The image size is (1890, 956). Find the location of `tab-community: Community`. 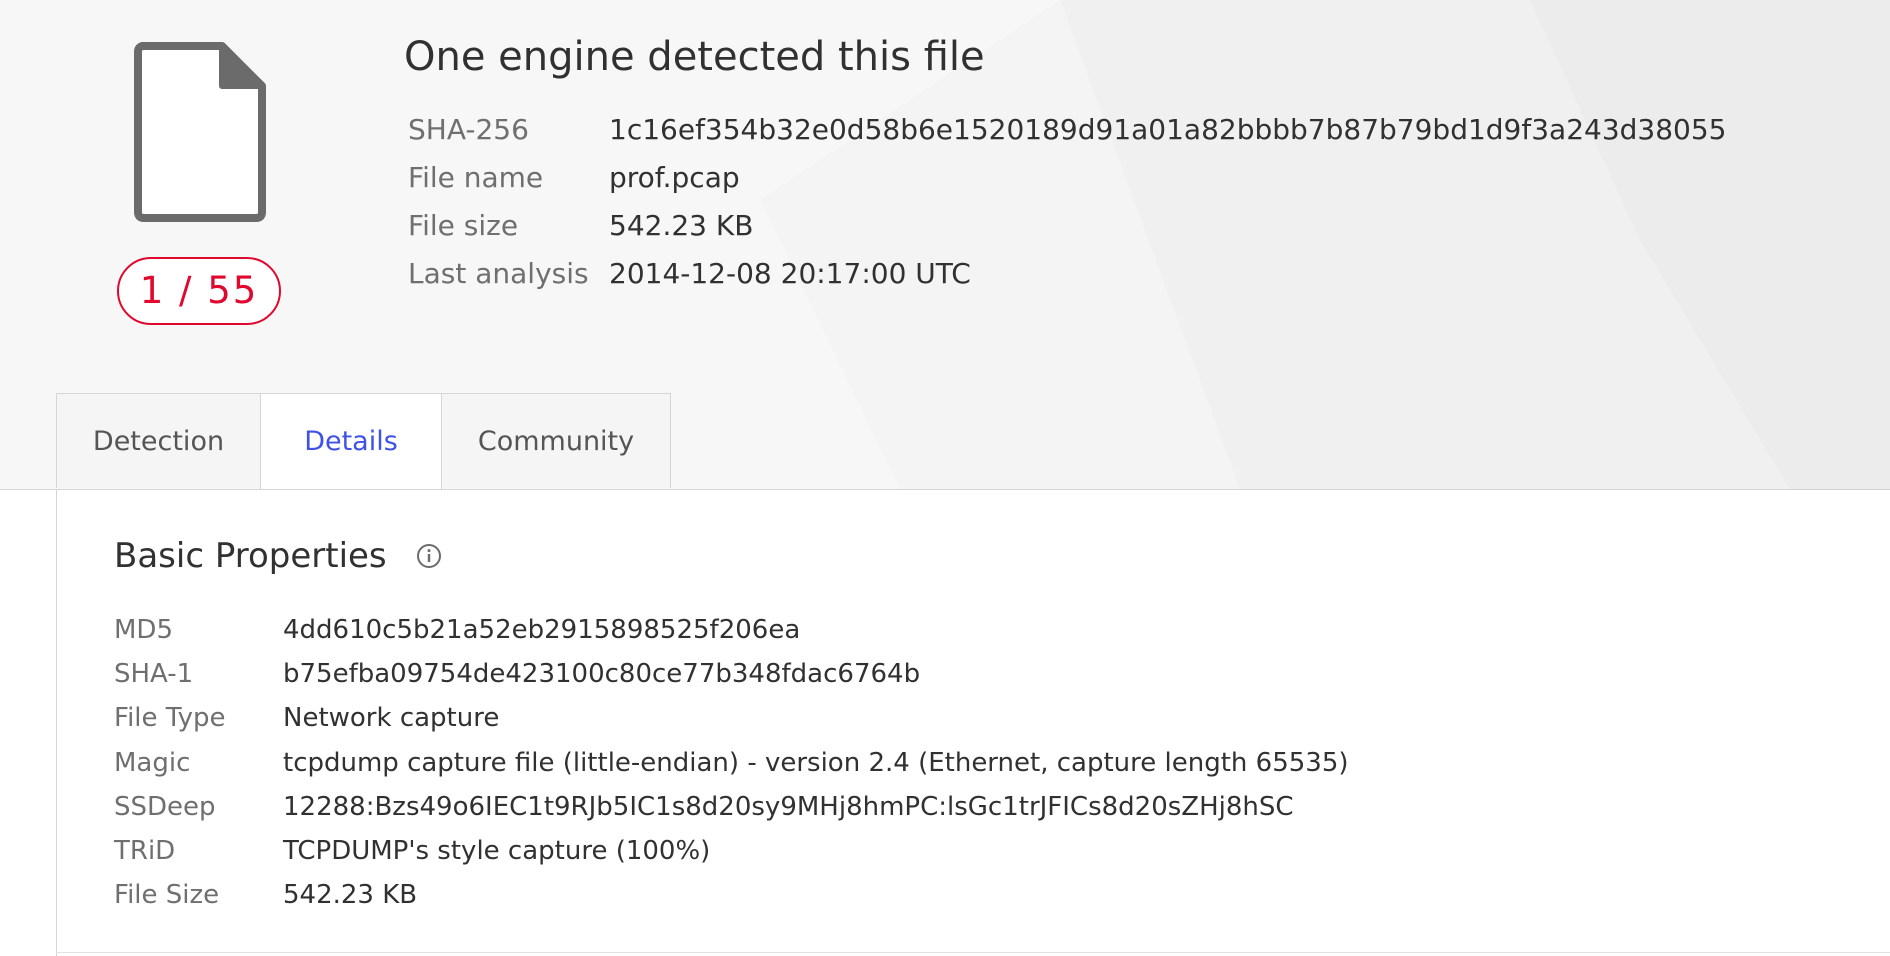

tab-community: Community is located at coordinates (556, 440).